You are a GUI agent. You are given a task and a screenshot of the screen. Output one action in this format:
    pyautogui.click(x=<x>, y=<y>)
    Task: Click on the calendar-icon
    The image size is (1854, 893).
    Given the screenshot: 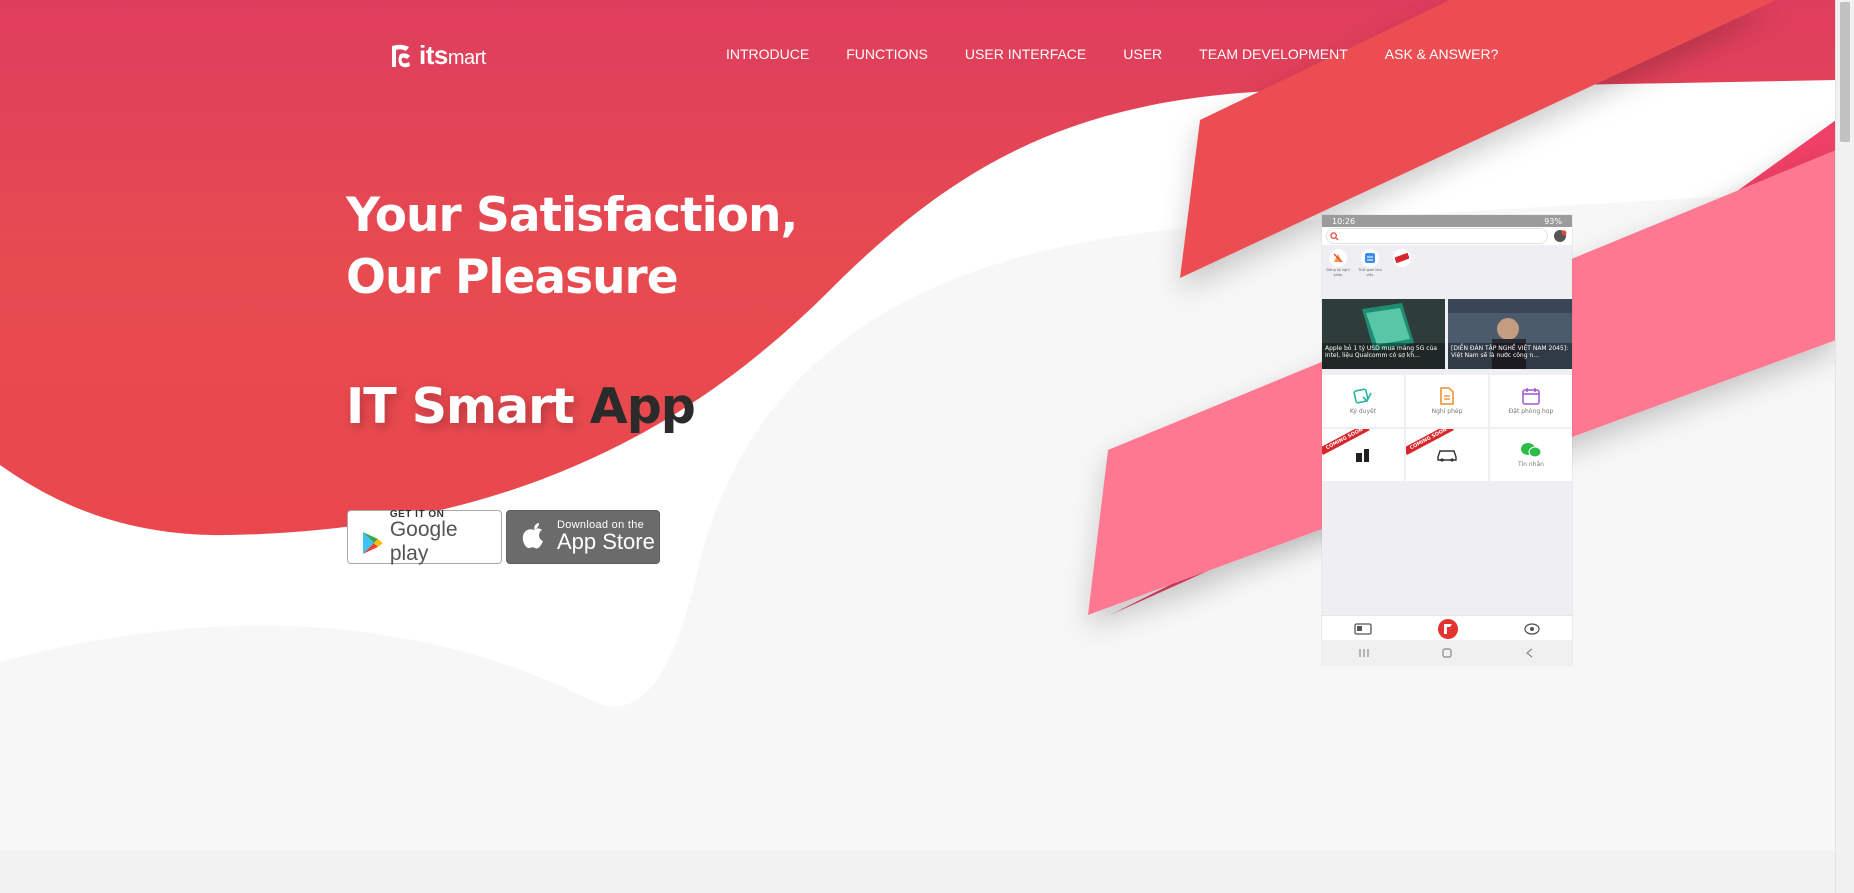 What is the action you would take?
    pyautogui.click(x=1531, y=396)
    